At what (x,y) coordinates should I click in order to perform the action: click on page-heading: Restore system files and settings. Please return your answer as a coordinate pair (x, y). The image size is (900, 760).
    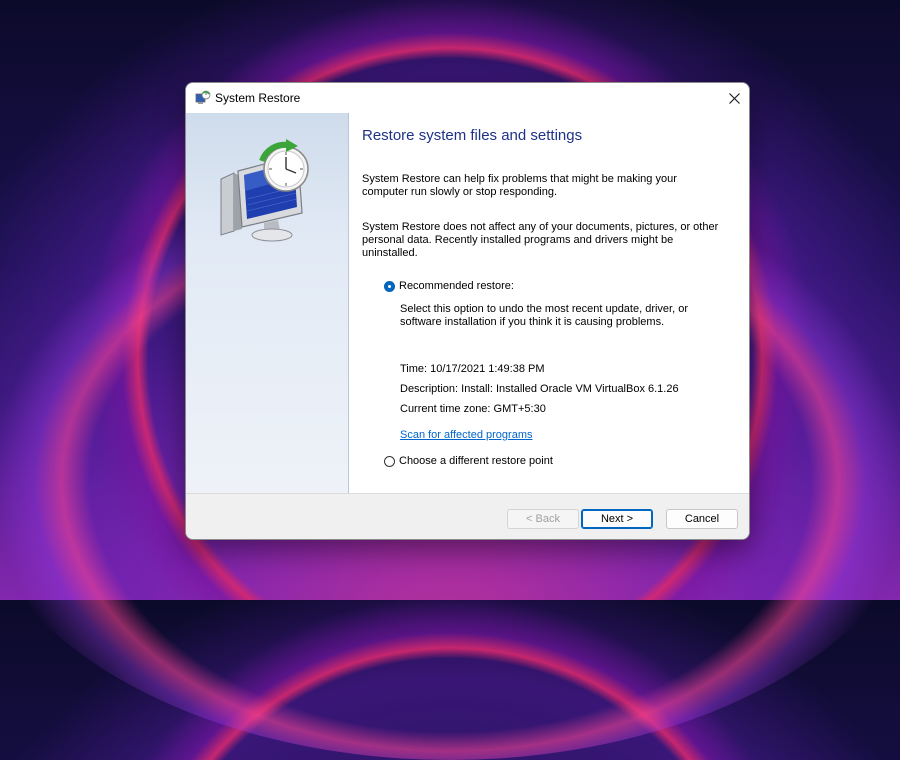
    Looking at the image, I should click on (472, 135).